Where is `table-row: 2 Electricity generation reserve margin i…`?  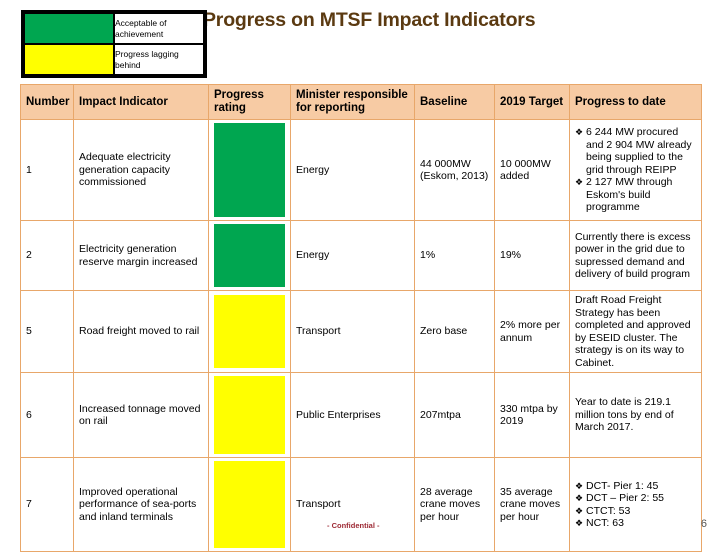 table-row: 2 Electricity generation reserve margin i… is located at coordinates (361, 255).